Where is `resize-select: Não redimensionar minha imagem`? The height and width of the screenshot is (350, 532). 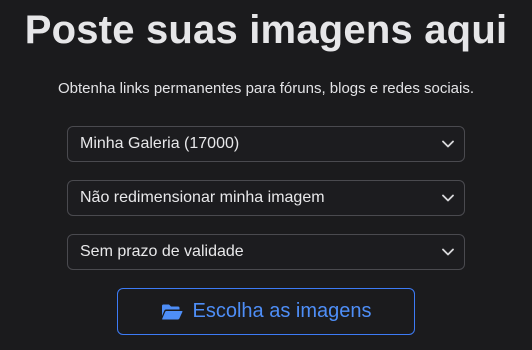
resize-select: Não redimensionar minha imagem is located at coordinates (266, 198).